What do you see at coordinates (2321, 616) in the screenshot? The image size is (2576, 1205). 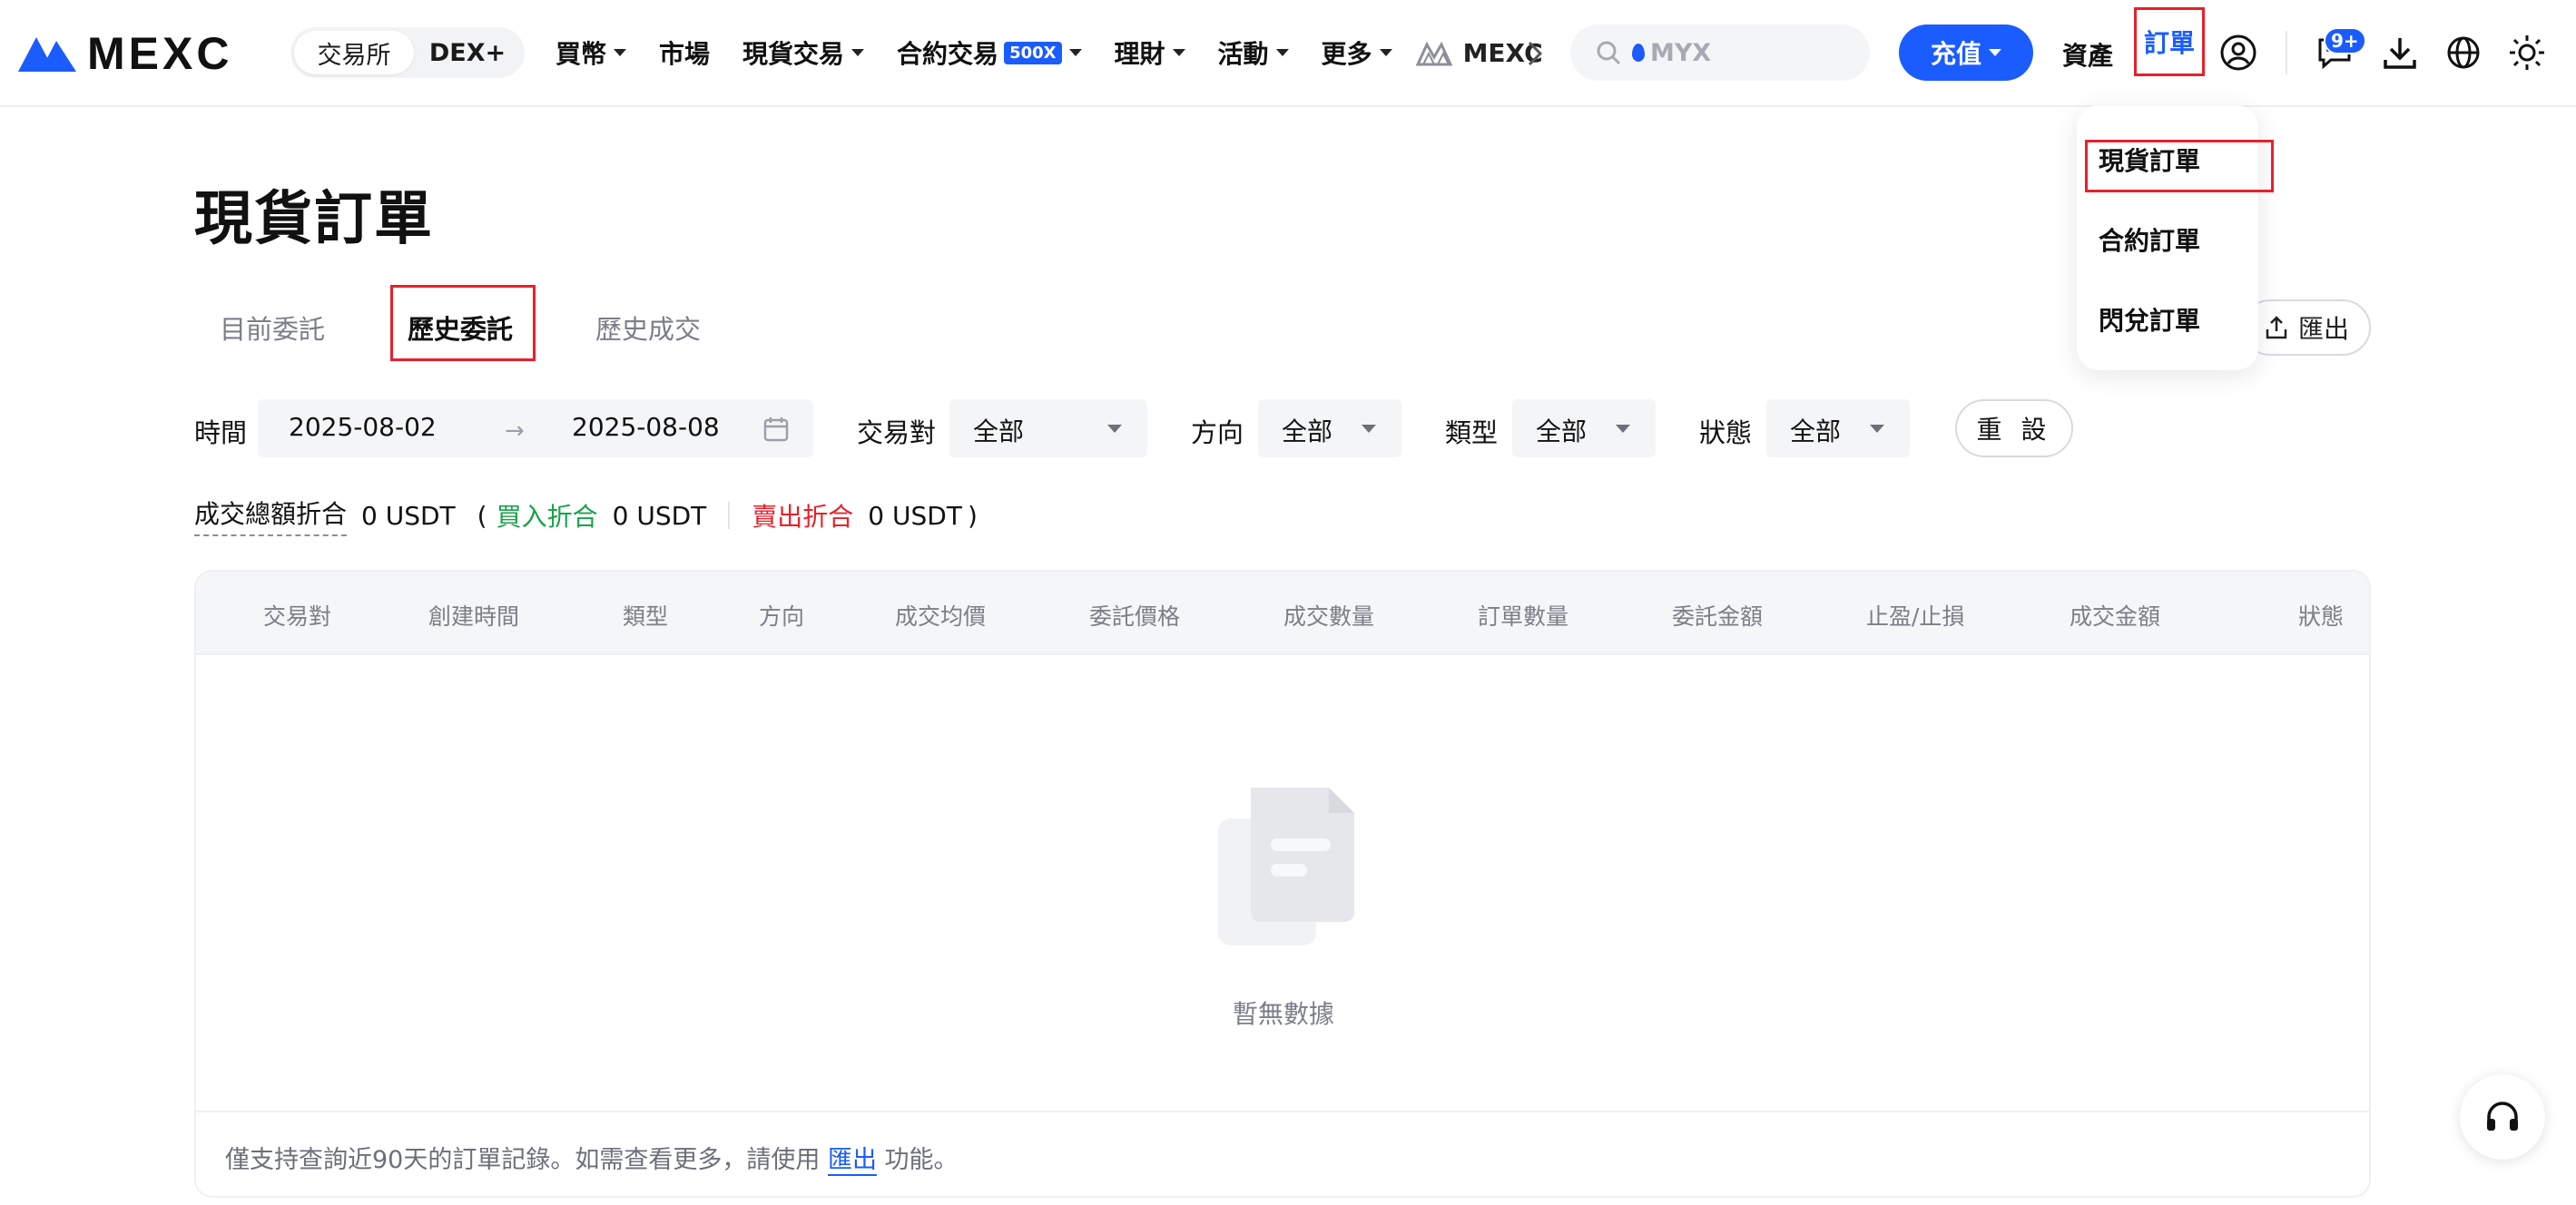 I see `col-status: 狀態` at bounding box center [2321, 616].